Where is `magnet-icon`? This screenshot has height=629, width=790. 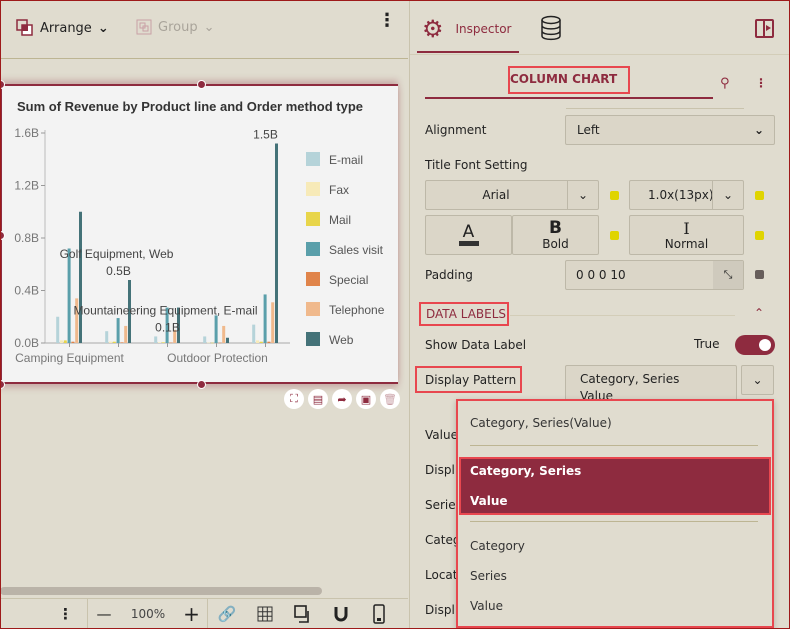 magnet-icon is located at coordinates (341, 614).